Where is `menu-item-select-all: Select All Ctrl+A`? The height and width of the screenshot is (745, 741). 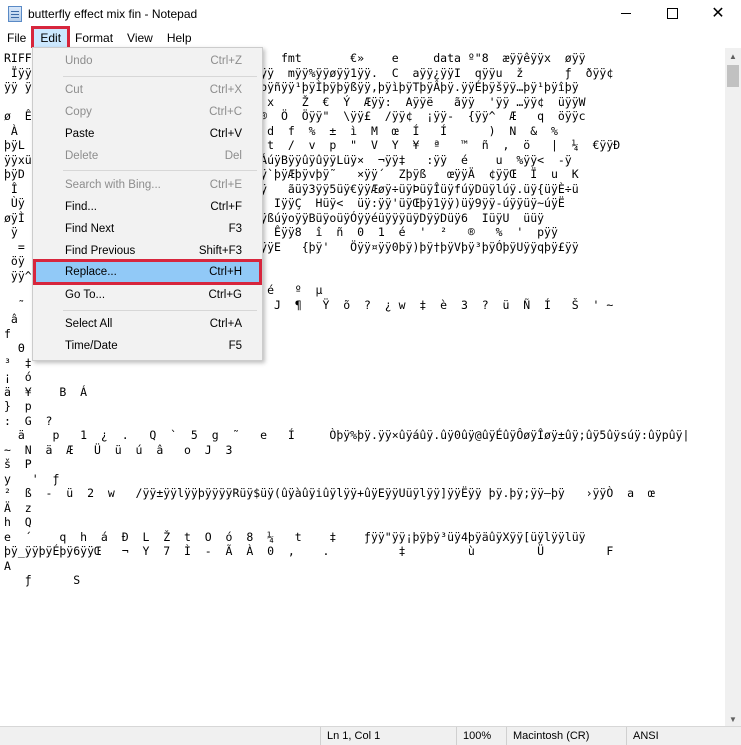 menu-item-select-all: Select All Ctrl+A is located at coordinates (147, 324).